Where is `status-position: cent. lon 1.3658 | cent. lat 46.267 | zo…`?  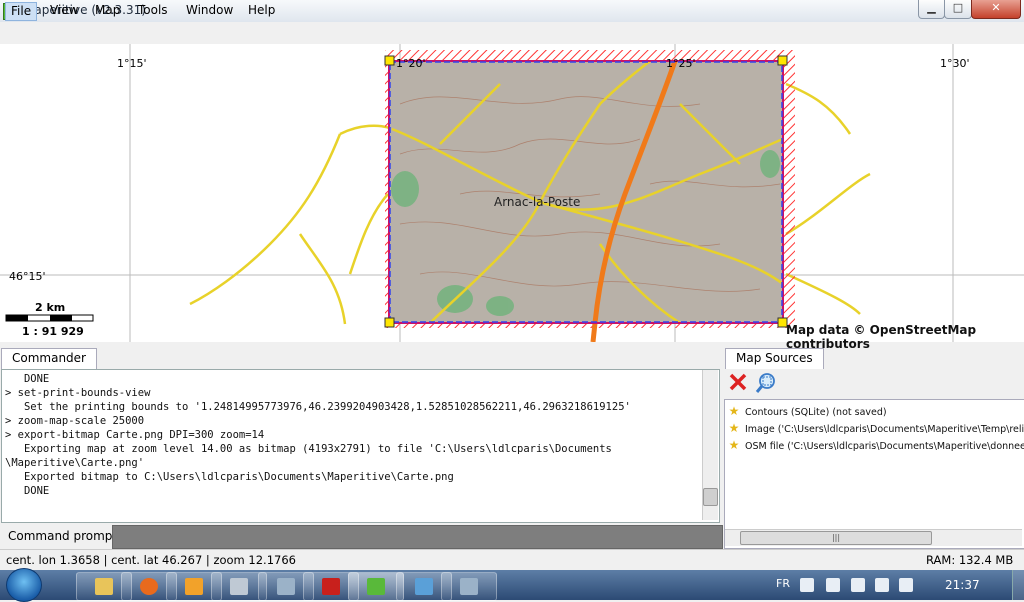
status-position: cent. lon 1.3658 | cent. lat 46.267 | zo… is located at coordinates (151, 560).